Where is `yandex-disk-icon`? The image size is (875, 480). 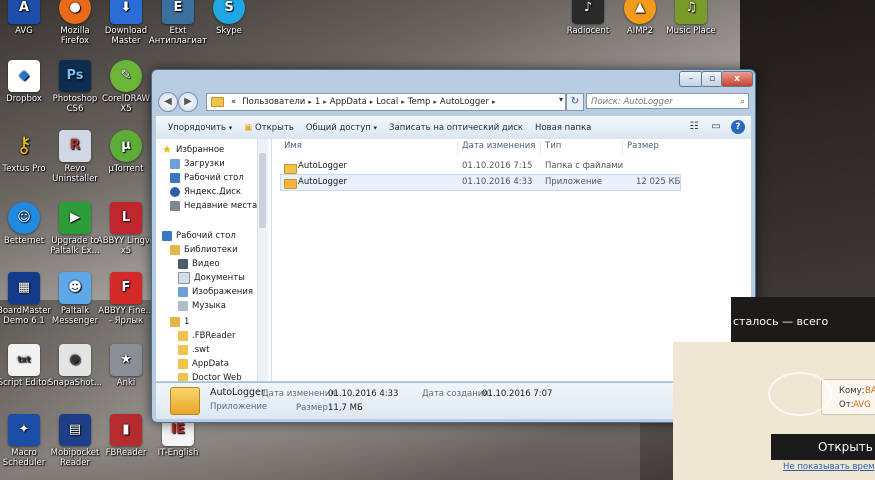
yandex-disk-icon is located at coordinates (175, 192).